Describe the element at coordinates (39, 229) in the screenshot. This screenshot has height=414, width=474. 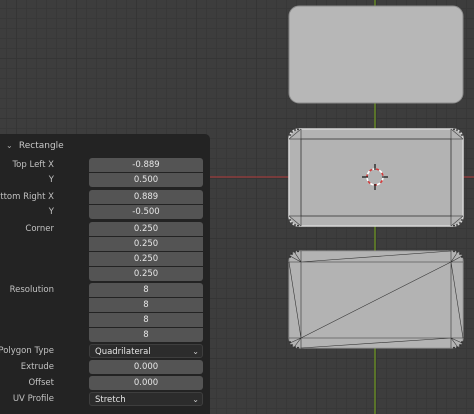
I see `corner-label: Corner` at that location.